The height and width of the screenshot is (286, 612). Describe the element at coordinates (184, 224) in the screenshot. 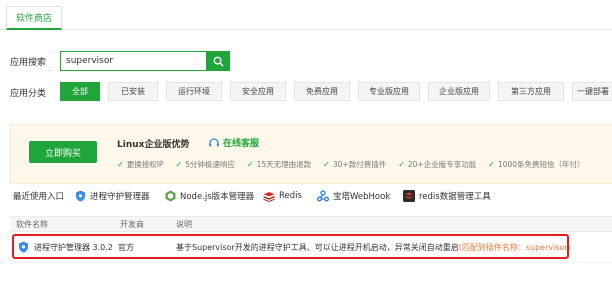

I see `column-header-description: 说明` at that location.